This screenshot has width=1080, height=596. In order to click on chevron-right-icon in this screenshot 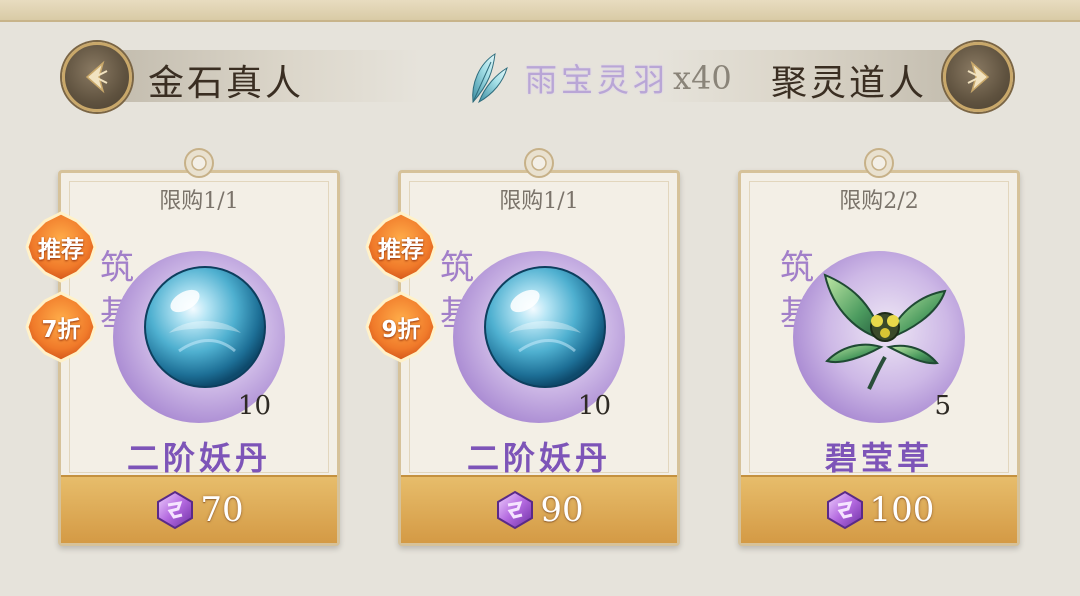, I will do `click(978, 77)`.